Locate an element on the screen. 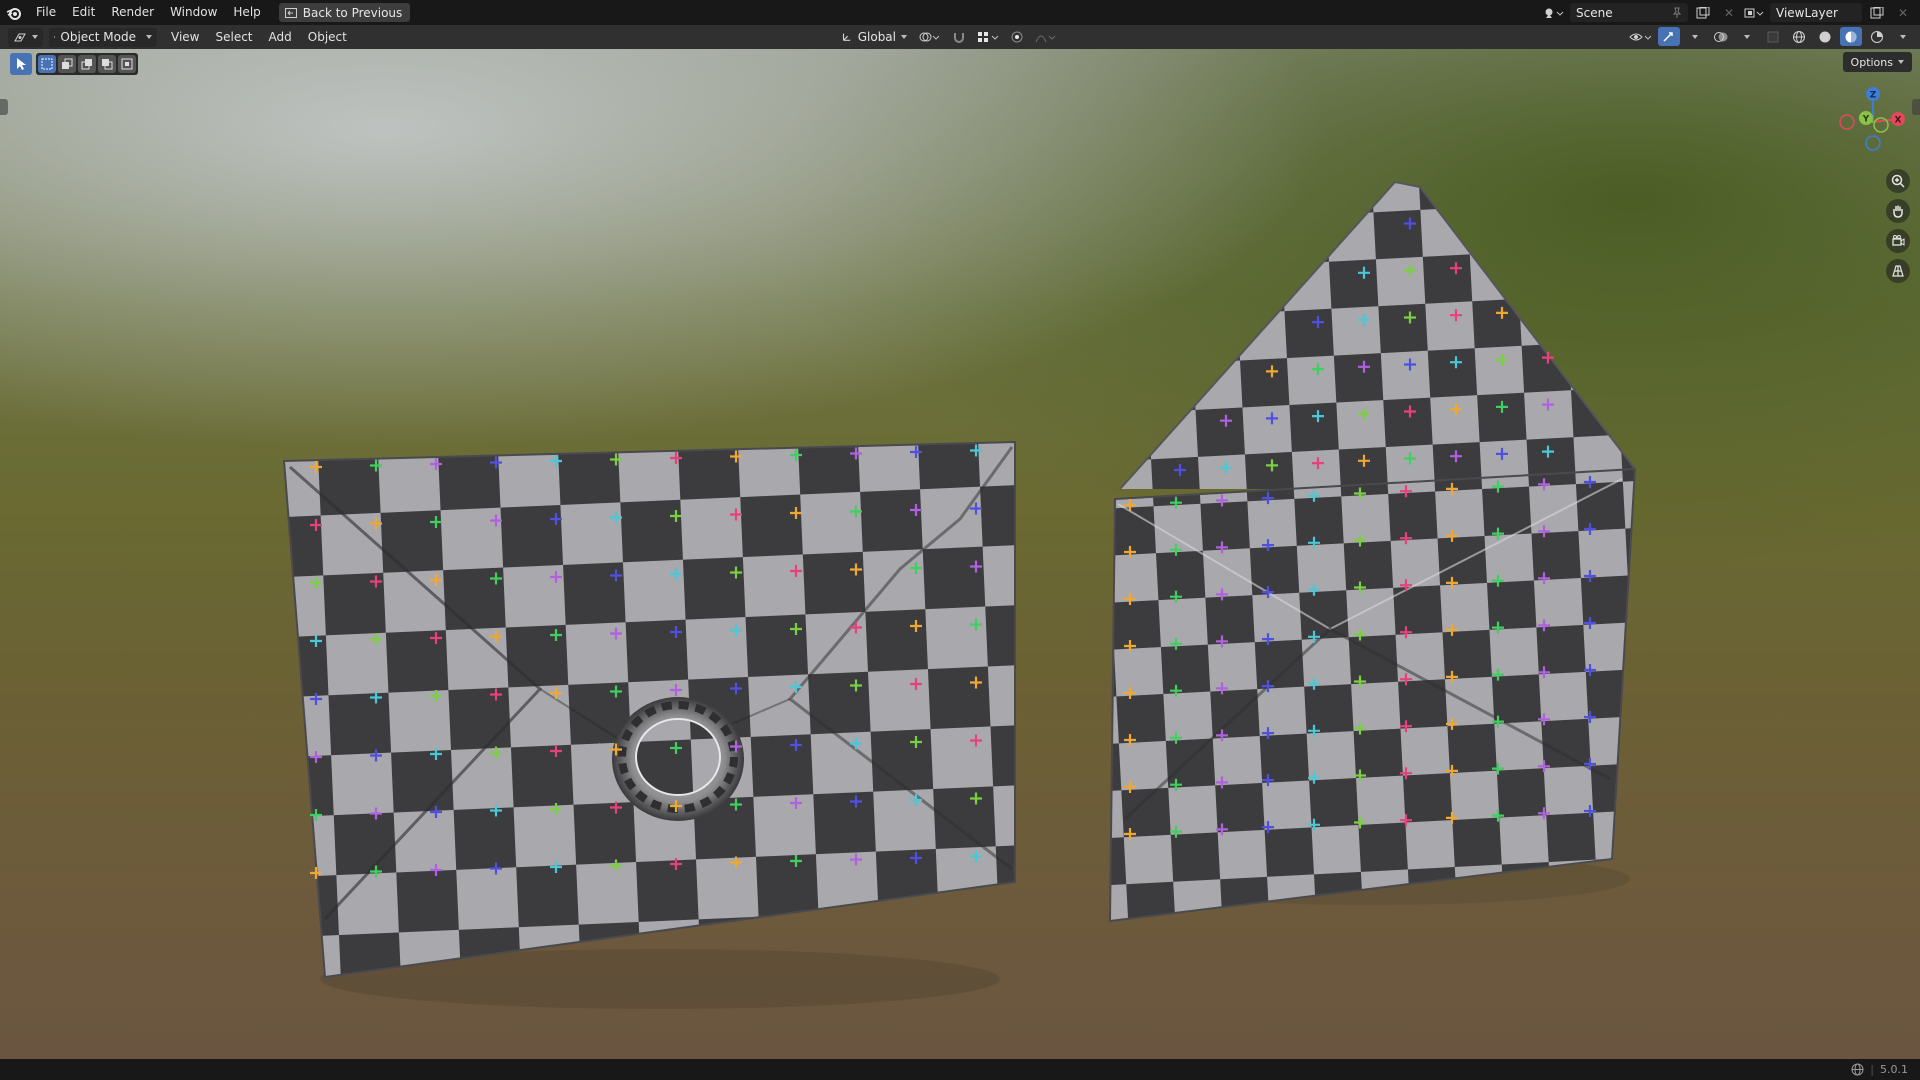 The width and height of the screenshot is (1920, 1080). editor-type-selector is located at coordinates (25, 37).